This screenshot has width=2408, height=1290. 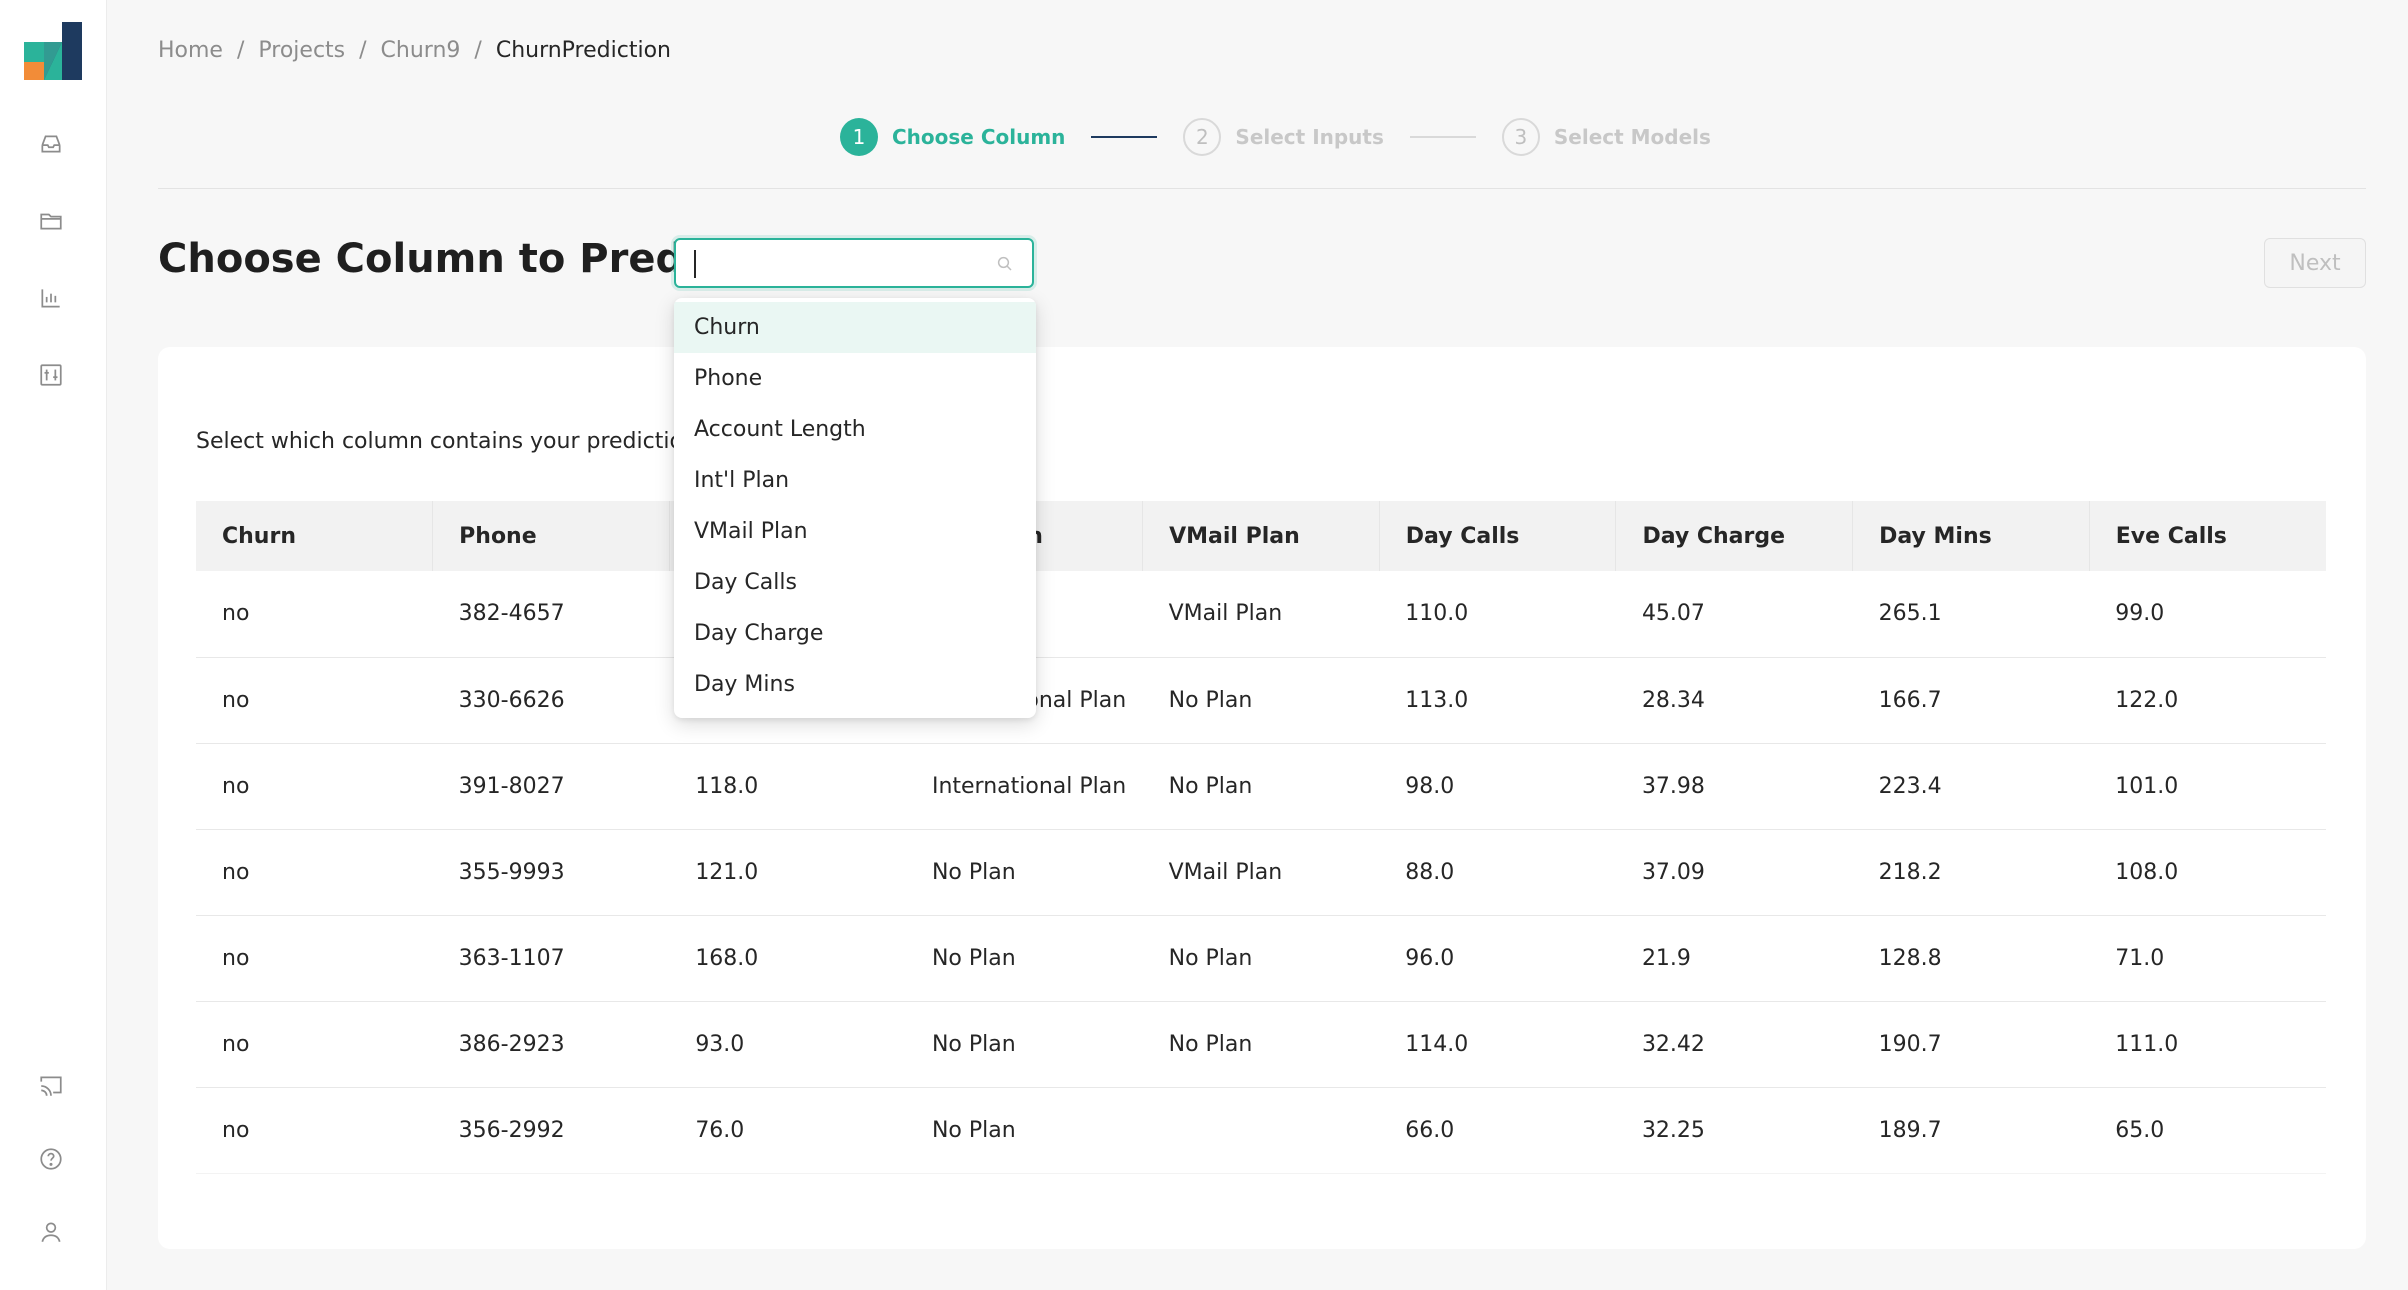 What do you see at coordinates (1520, 137) in the screenshot?
I see `step-number: 3` at bounding box center [1520, 137].